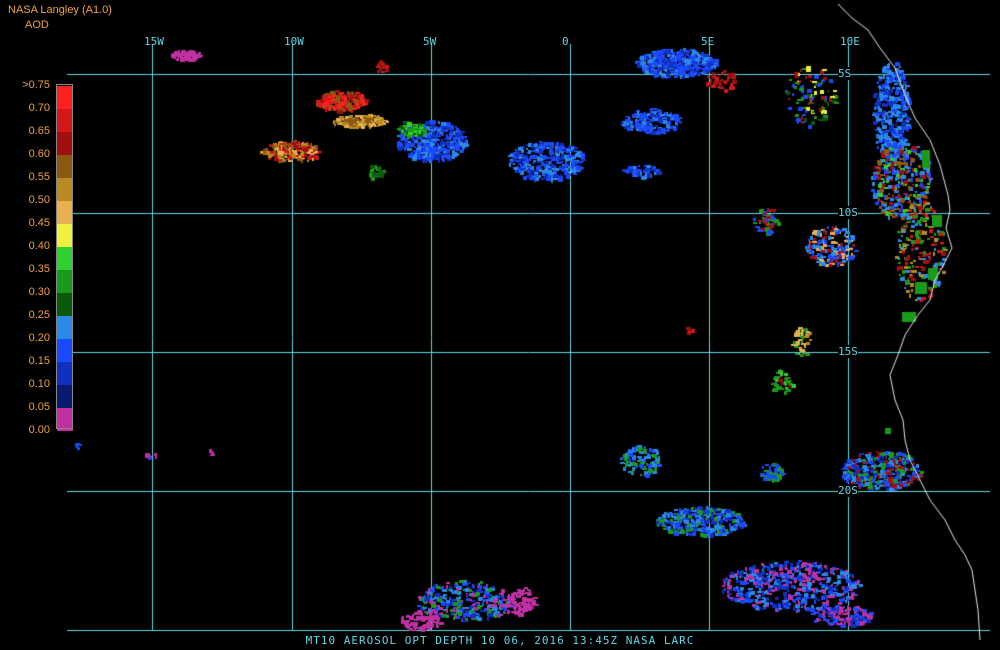  Describe the element at coordinates (39, 338) in the screenshot. I see `legend-label: 0.20` at that location.